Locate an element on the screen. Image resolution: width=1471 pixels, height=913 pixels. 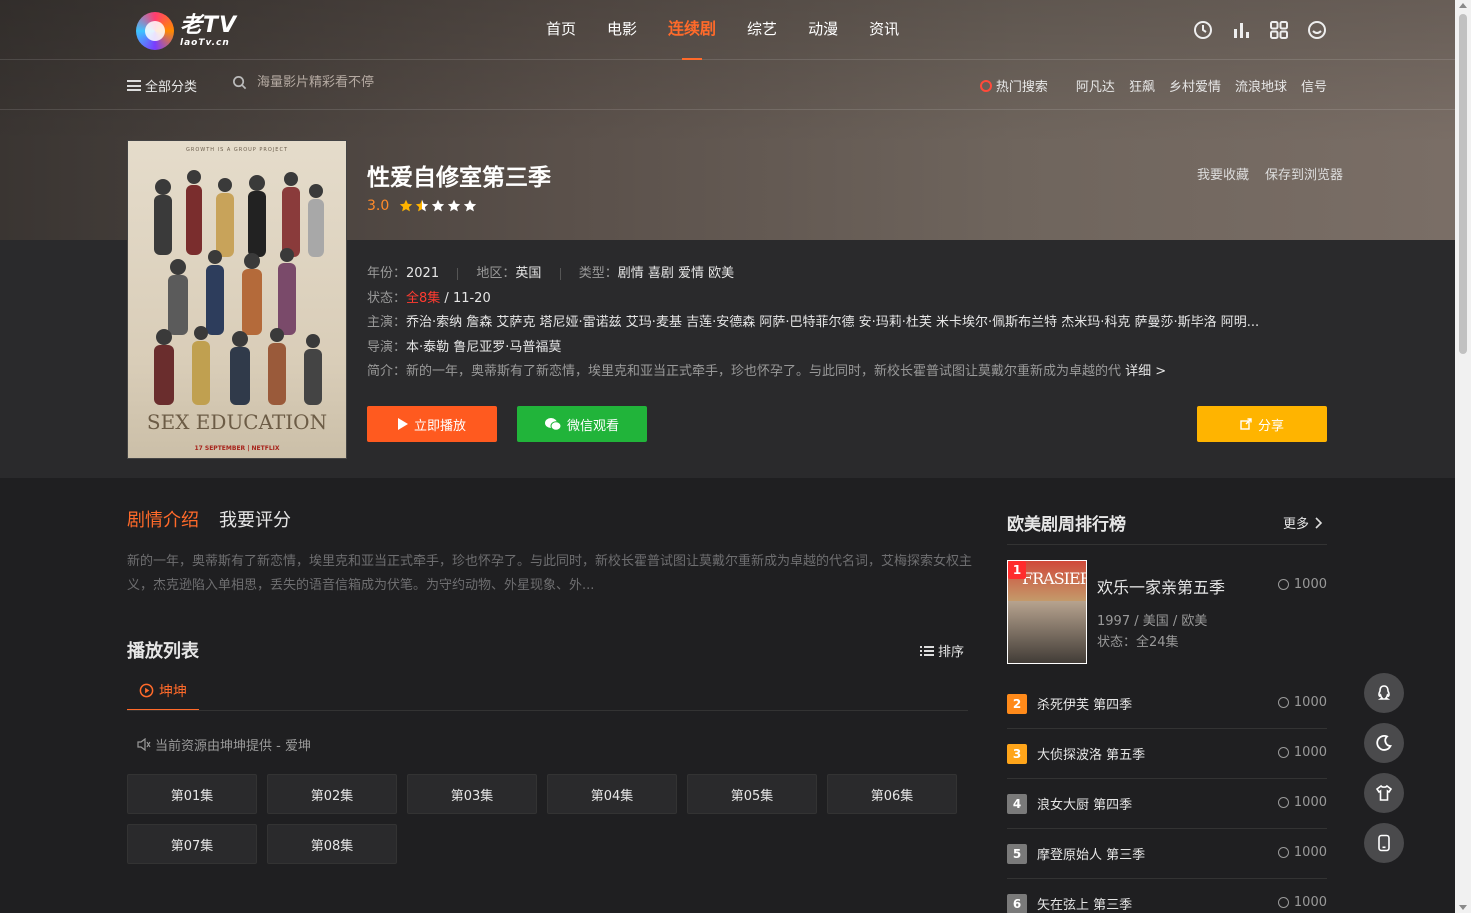
favorite-link: 我要收藏 is located at coordinates (1223, 173).